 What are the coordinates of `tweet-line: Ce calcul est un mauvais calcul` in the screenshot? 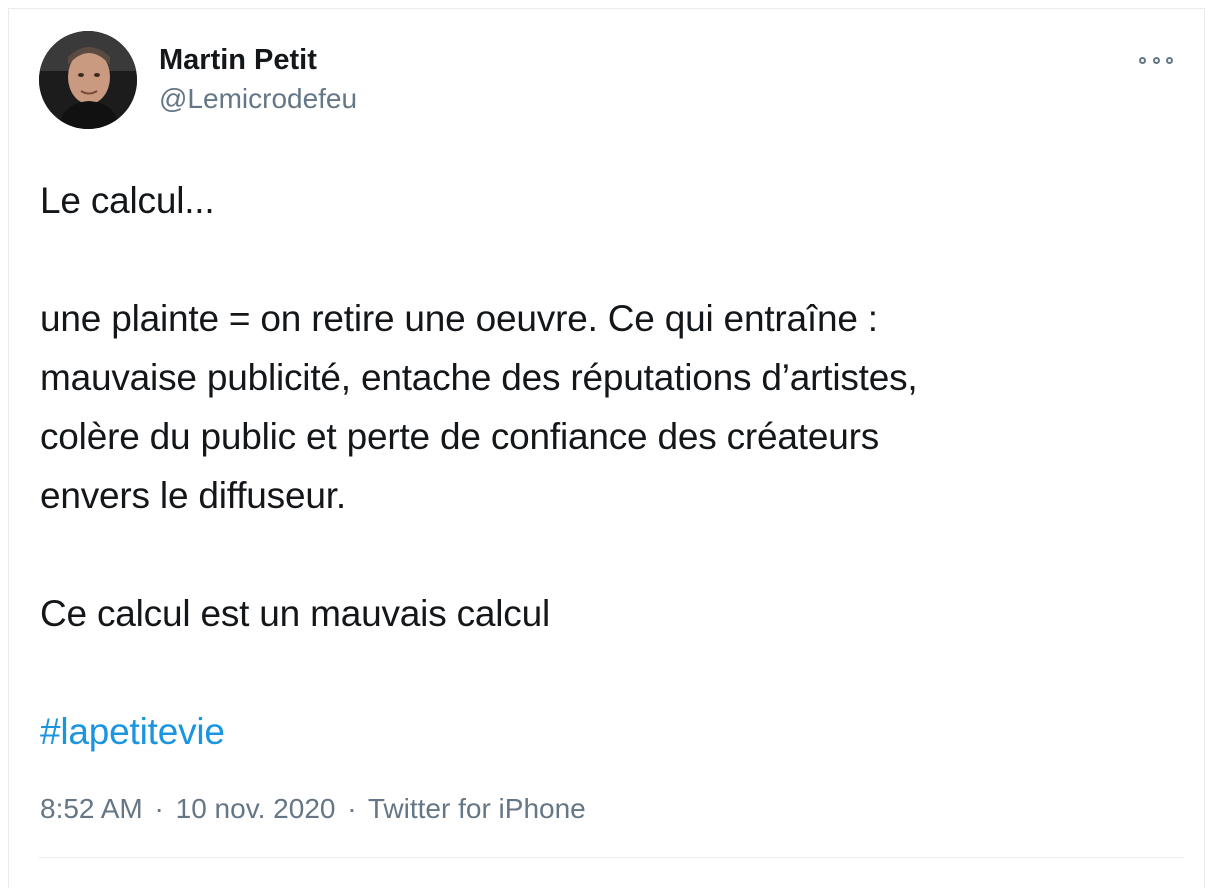 It's located at (295, 613).